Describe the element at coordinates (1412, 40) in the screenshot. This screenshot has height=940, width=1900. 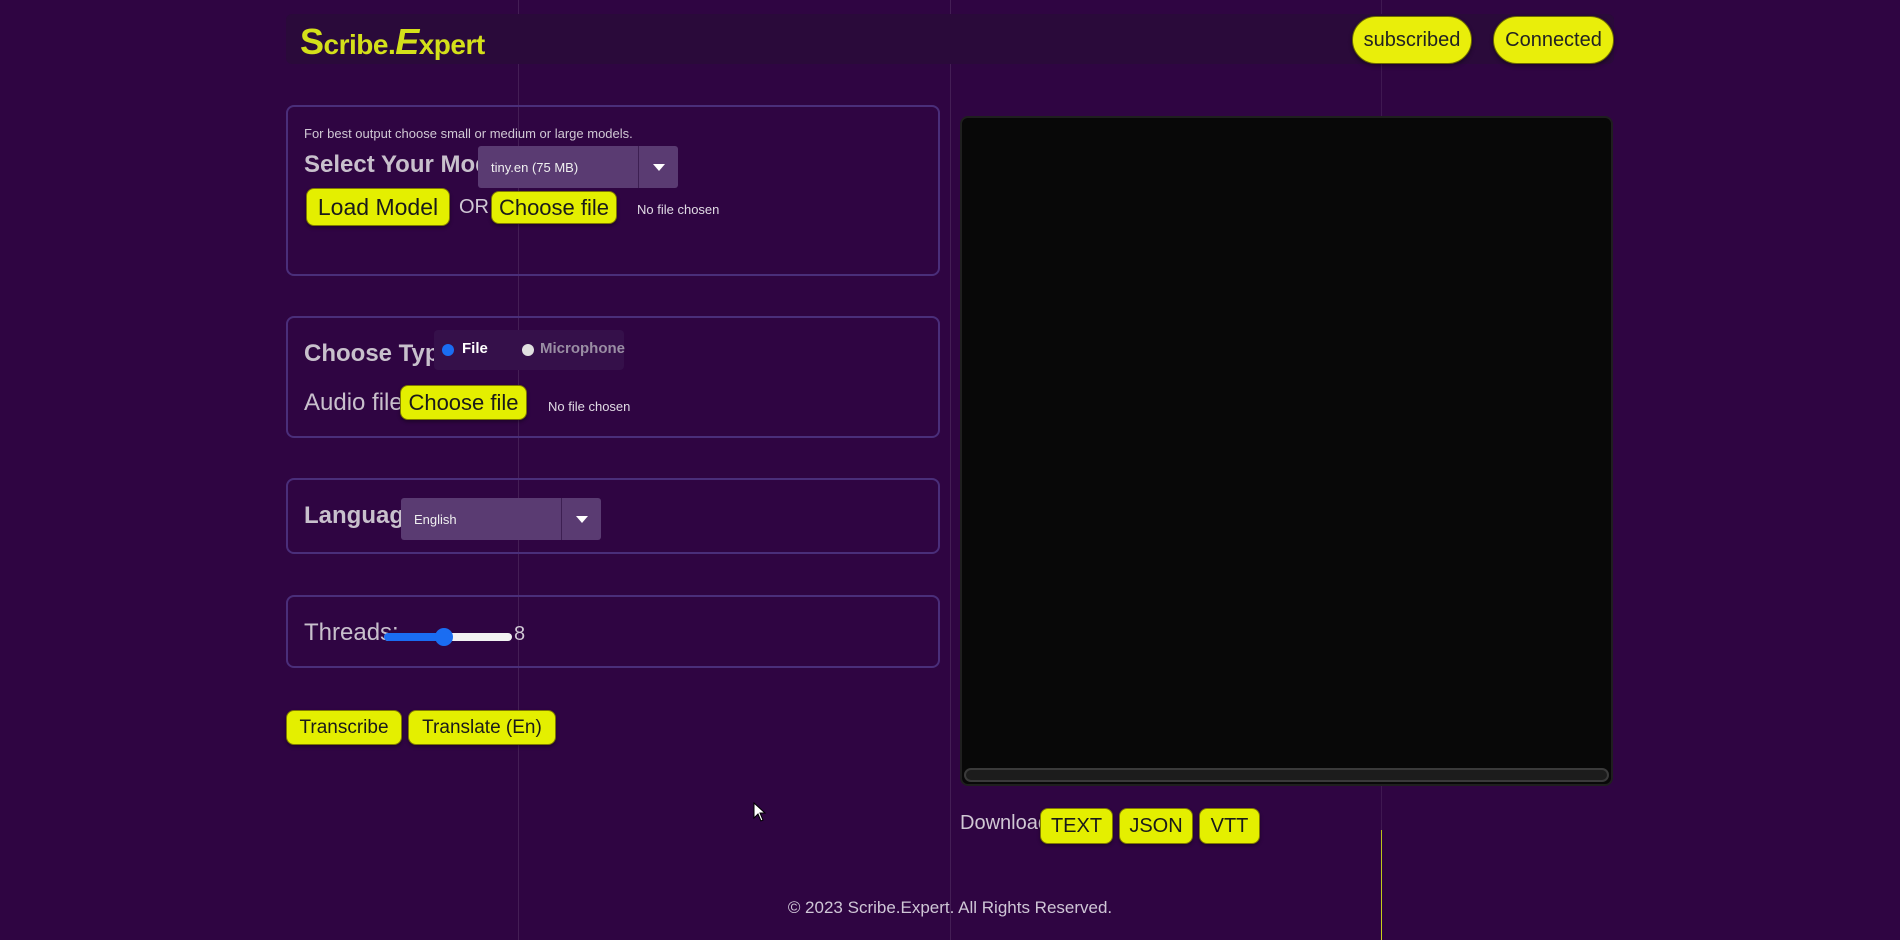
I see `subscribed-button: subscribed` at that location.